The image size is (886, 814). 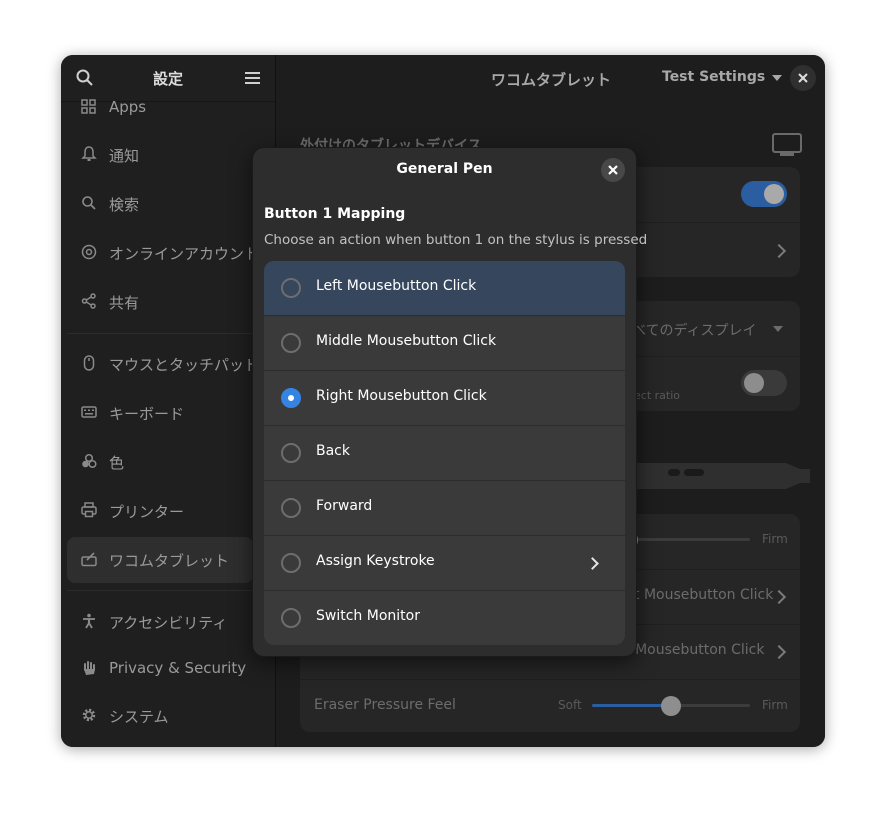 I want to click on tip-firm-label: Firm, so click(x=775, y=539).